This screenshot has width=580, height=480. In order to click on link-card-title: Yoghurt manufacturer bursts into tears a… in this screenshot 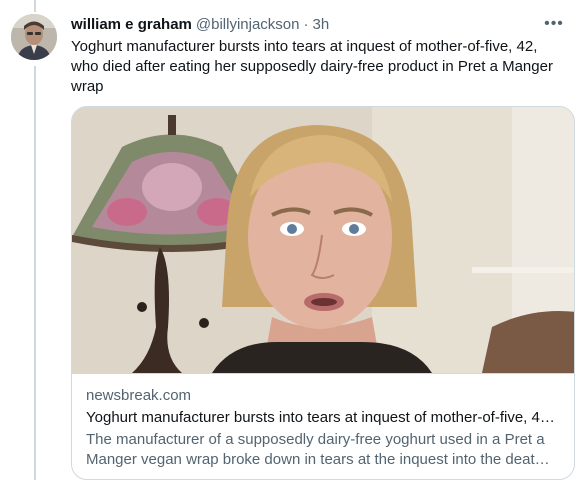, I will do `click(323, 417)`.